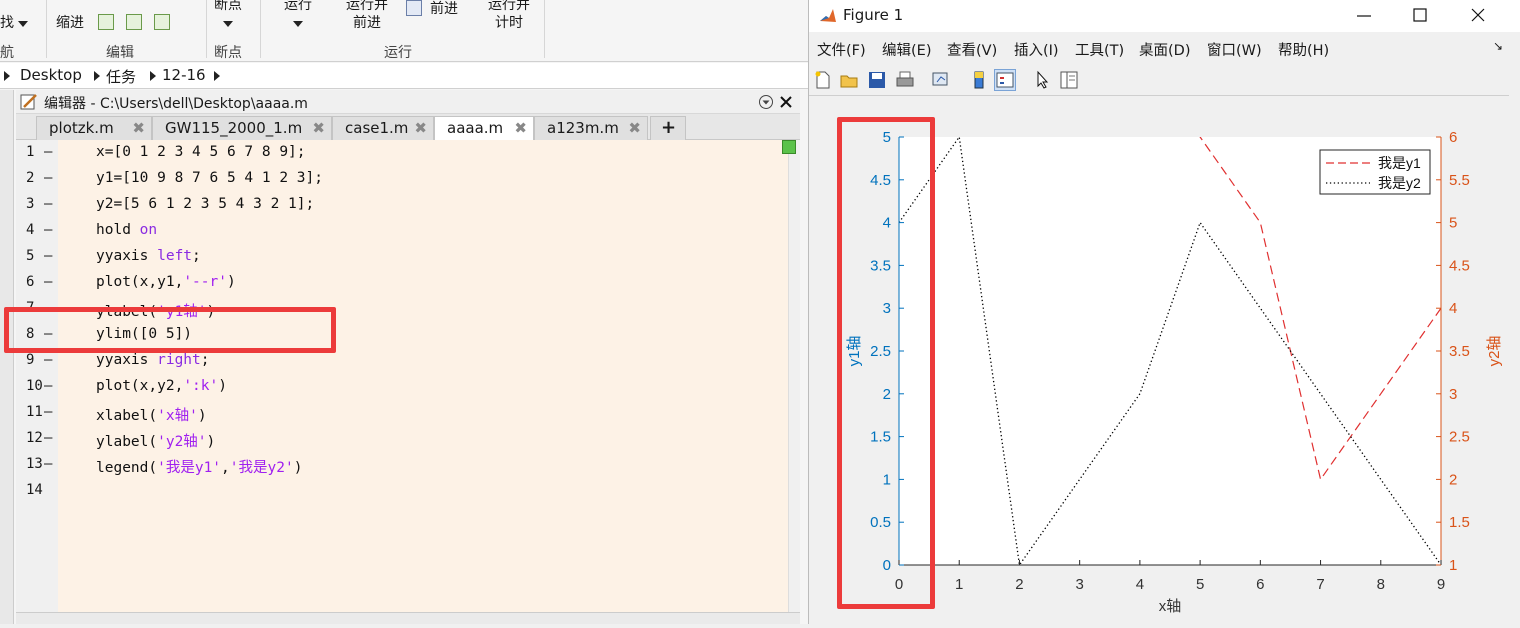 This screenshot has height=628, width=1520. Describe the element at coordinates (591, 128) in the screenshot. I see `tab-a123m: a123m.m ✖` at that location.